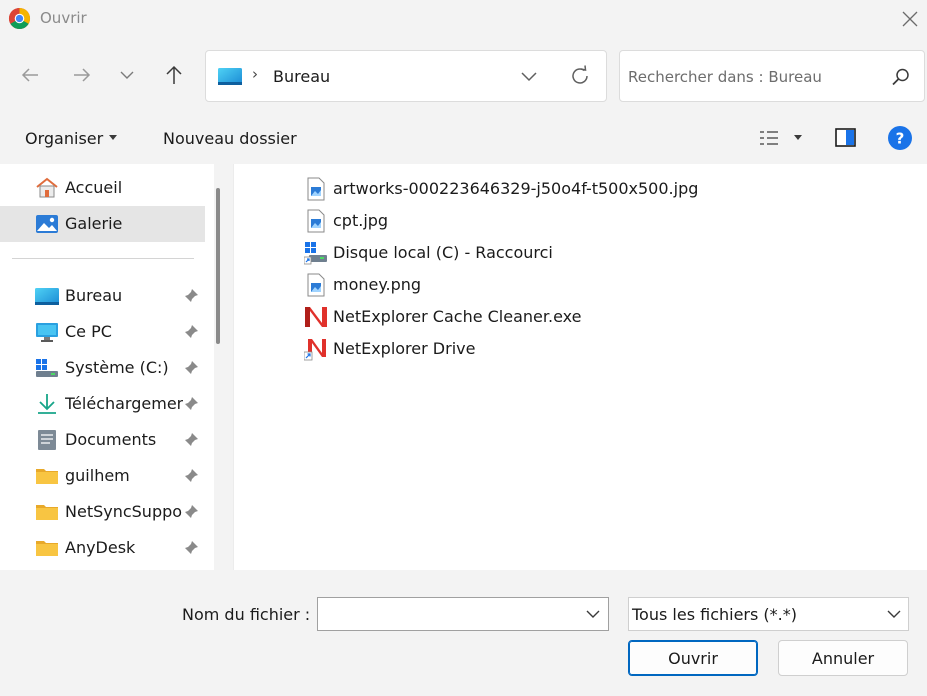  I want to click on sidebar-item-label: Galerie, so click(94, 223).